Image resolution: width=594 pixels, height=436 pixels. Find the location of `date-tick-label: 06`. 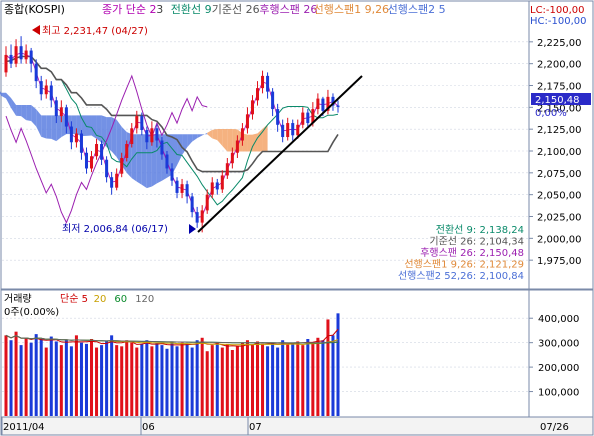

date-tick-label: 06 is located at coordinates (148, 427).